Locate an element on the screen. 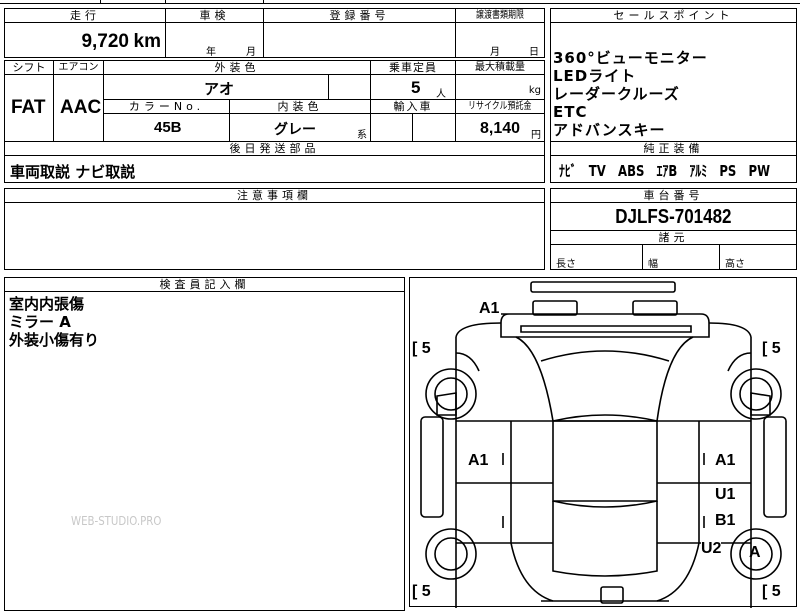  mileage-unit: km is located at coordinates (147, 41).